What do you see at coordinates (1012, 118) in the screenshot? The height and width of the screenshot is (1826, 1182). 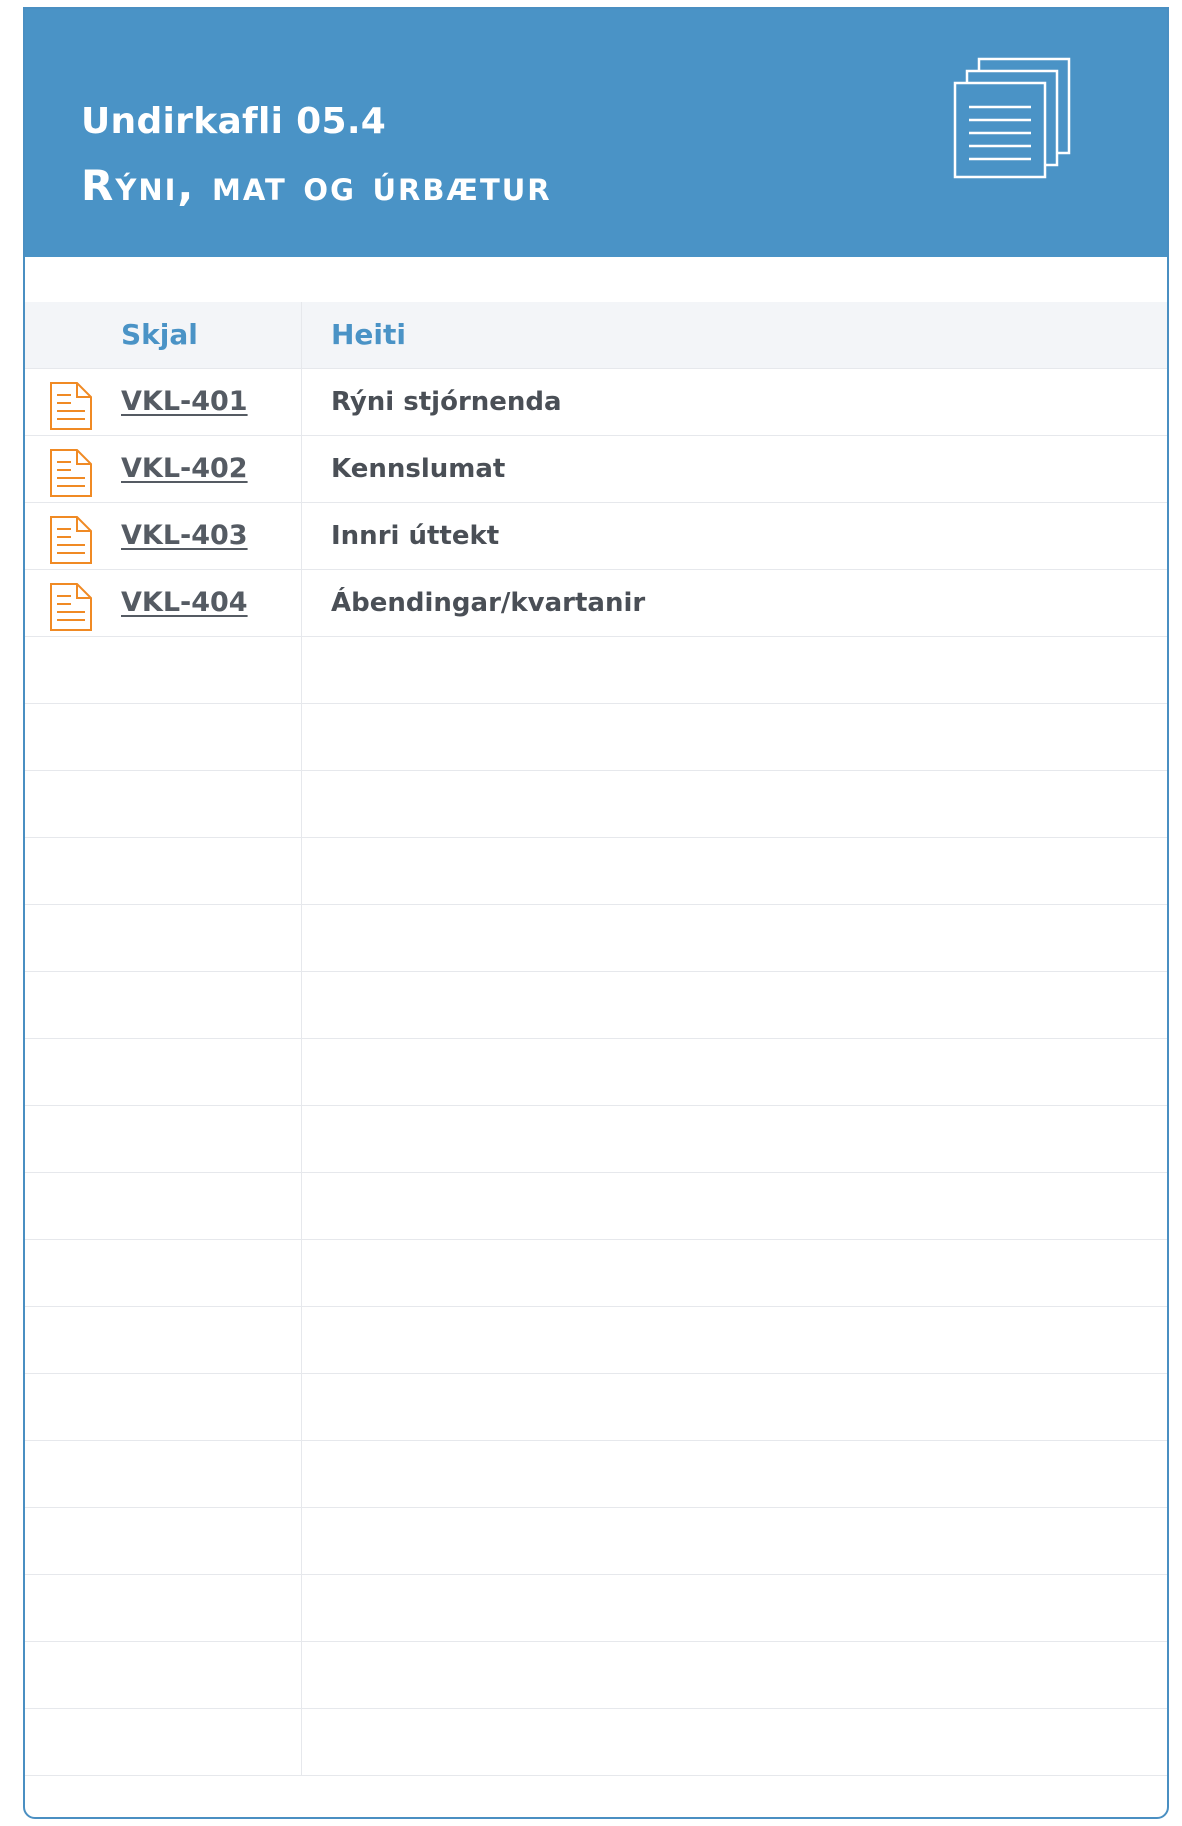 I see `document-stack-icon` at bounding box center [1012, 118].